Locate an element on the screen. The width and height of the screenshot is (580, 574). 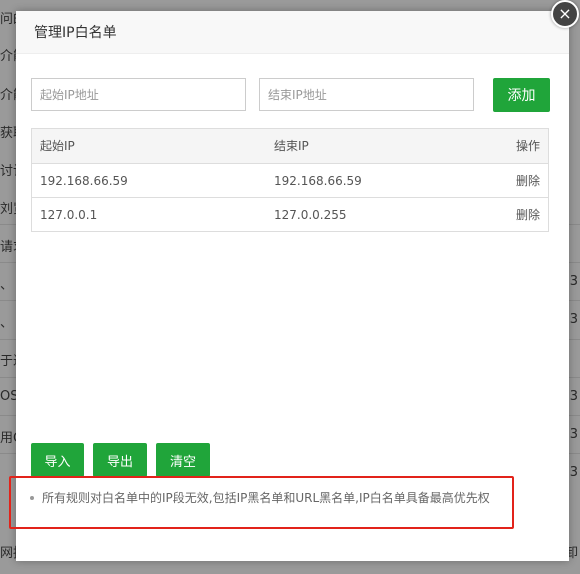
table-row: 192.168.66.59 192.168.66.59 删除 is located at coordinates (290, 180).